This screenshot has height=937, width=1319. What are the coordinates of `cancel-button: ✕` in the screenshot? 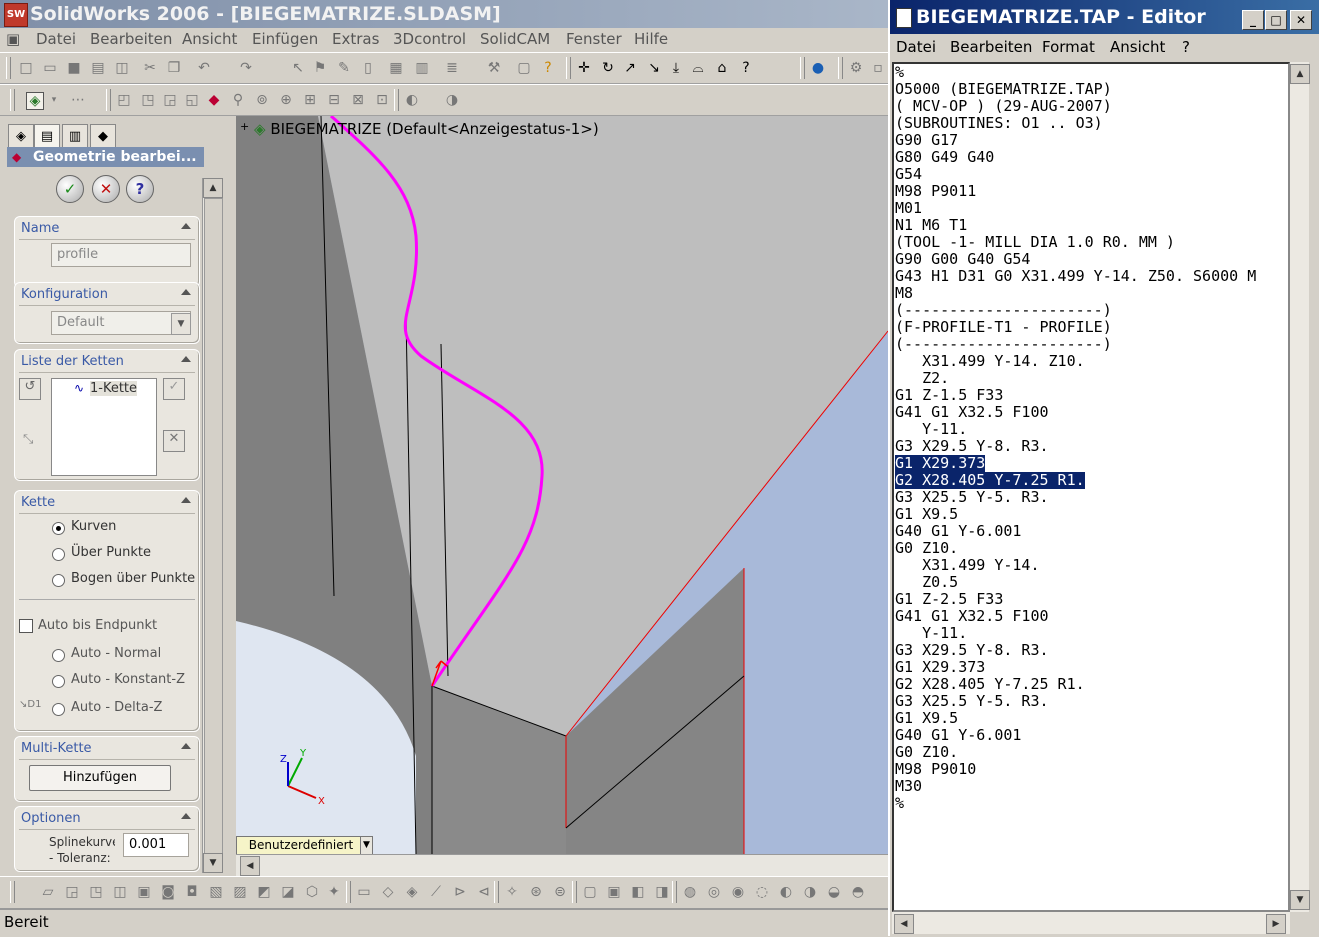 It's located at (106, 189).